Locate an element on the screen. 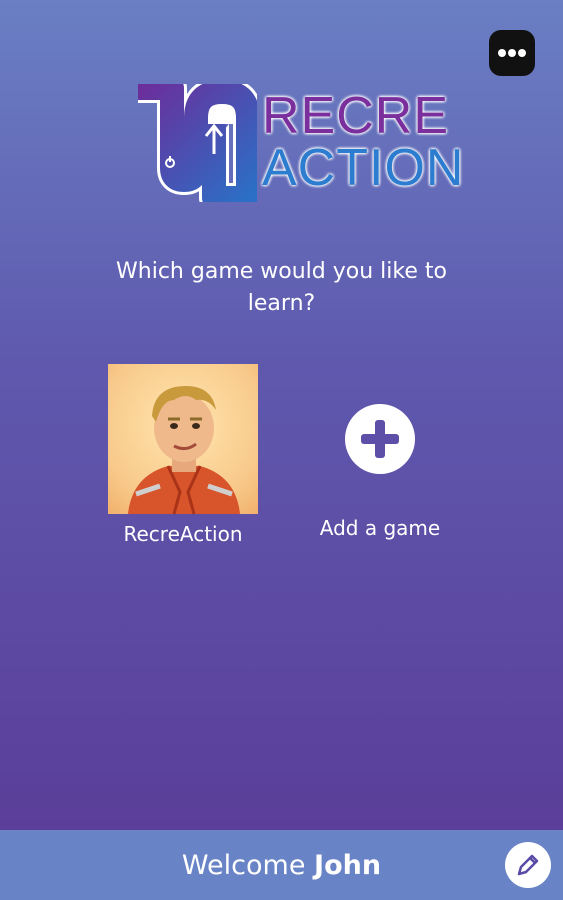 The height and width of the screenshot is (900, 563). add-game-label: Add a game is located at coordinates (380, 528).